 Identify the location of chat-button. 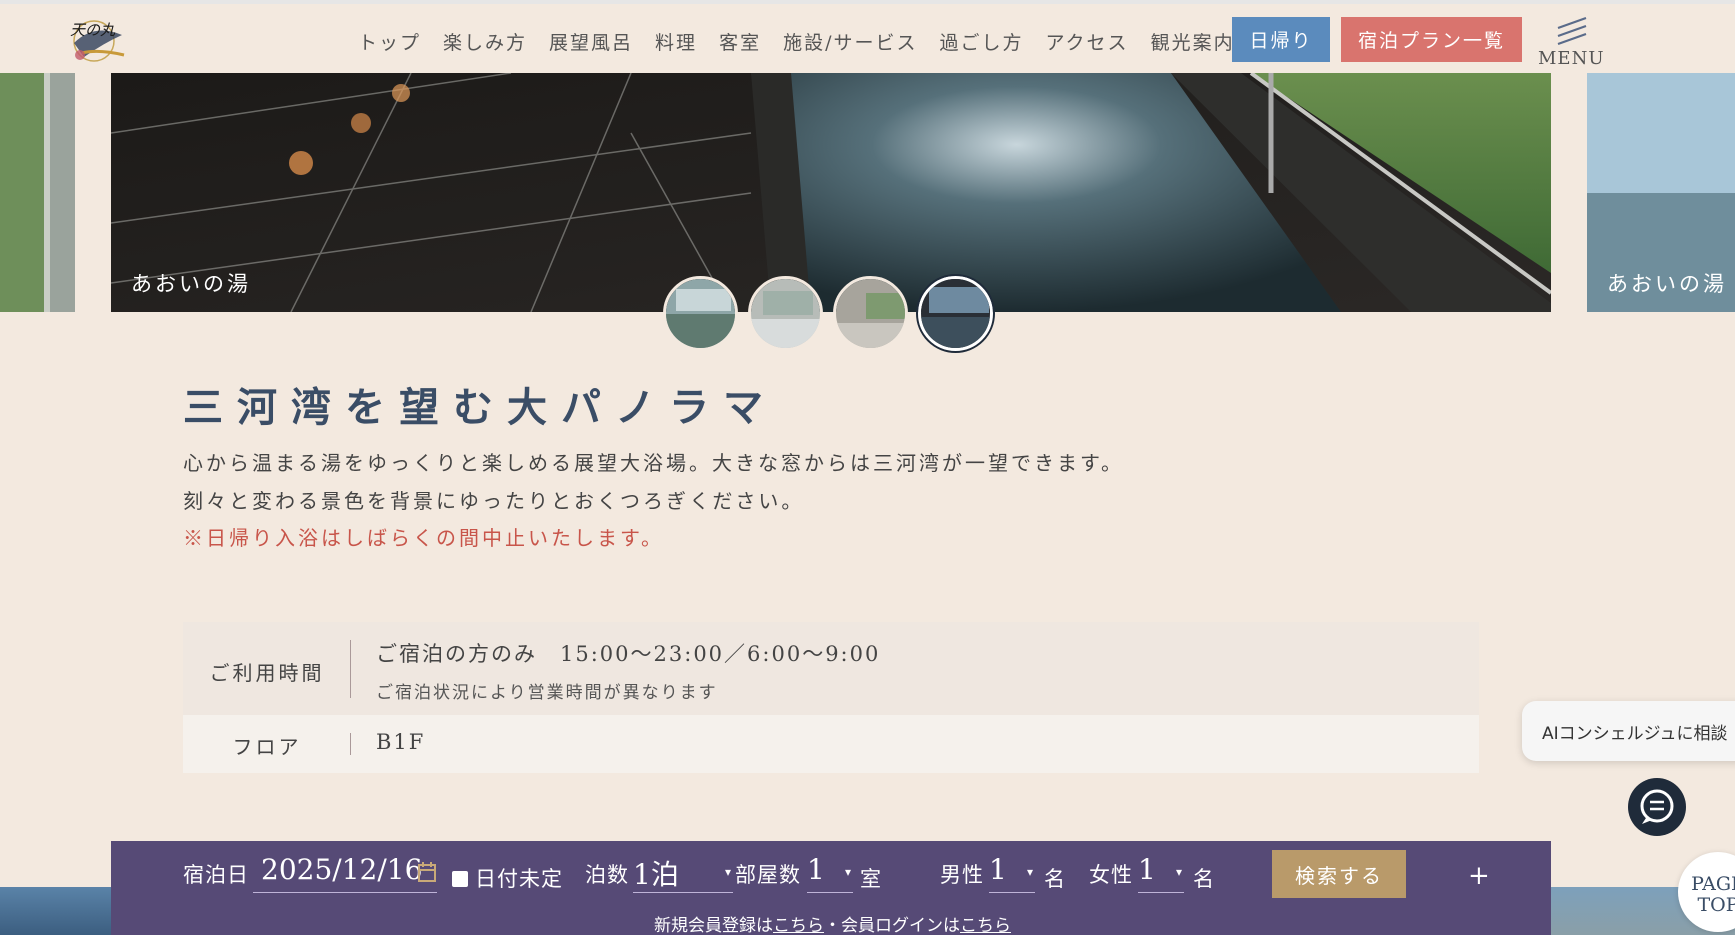
(1657, 807).